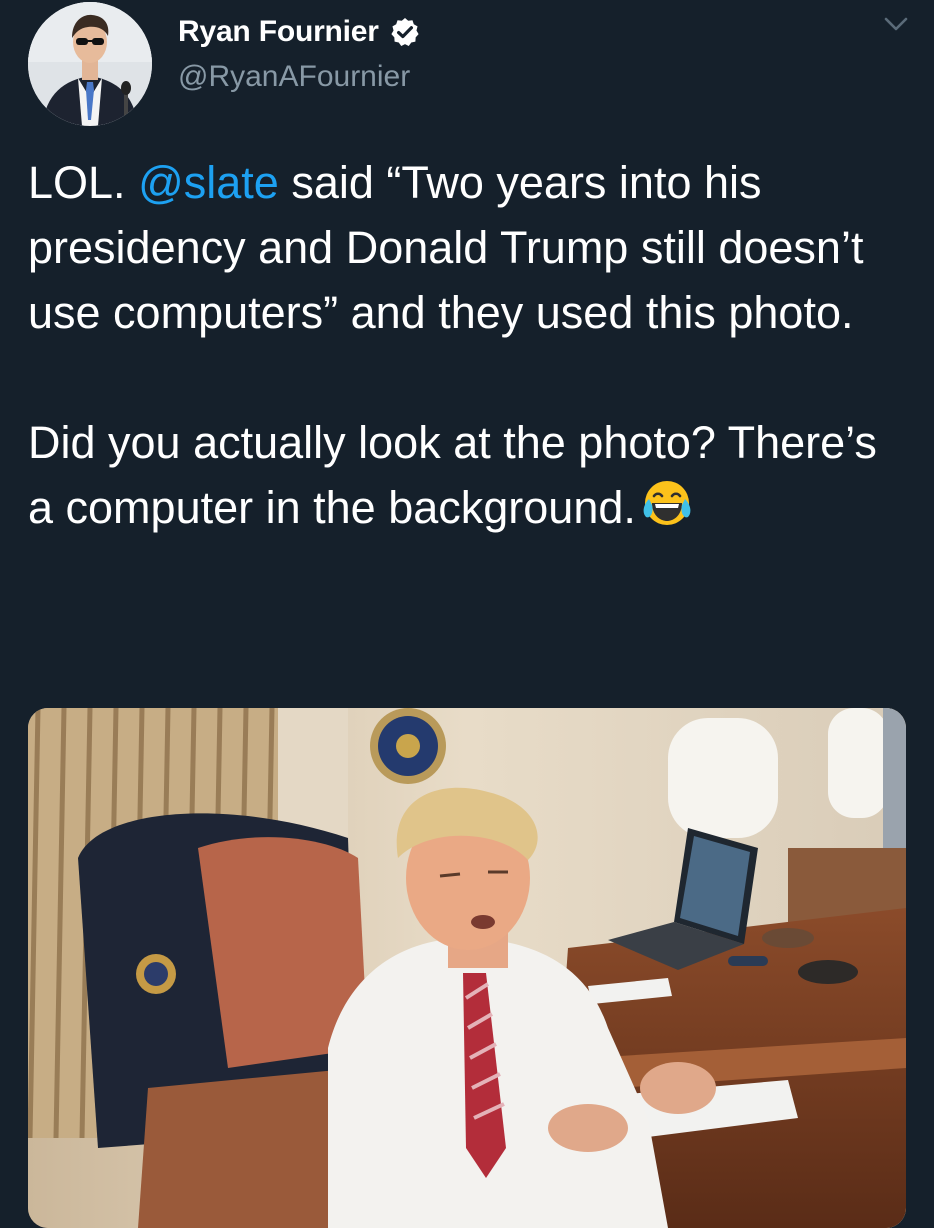 Image resolution: width=934 pixels, height=1228 pixels. What do you see at coordinates (83, 182) in the screenshot?
I see `tweet-text-prefix: LOL.` at bounding box center [83, 182].